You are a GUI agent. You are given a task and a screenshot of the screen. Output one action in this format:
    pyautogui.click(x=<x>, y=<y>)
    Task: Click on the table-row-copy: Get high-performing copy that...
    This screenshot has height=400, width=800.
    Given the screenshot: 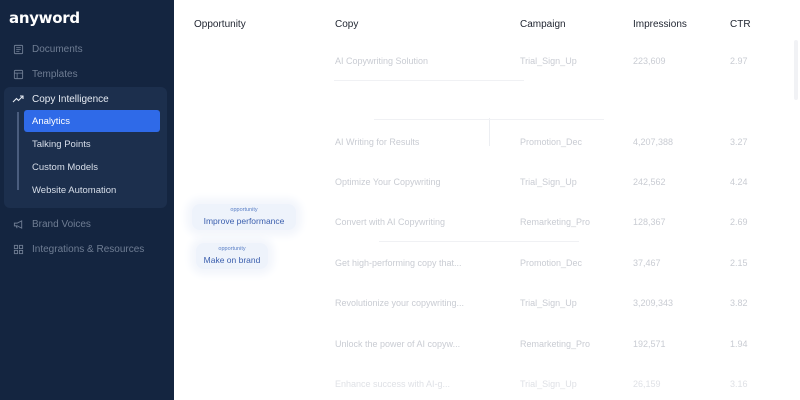 What is the action you would take?
    pyautogui.click(x=398, y=263)
    